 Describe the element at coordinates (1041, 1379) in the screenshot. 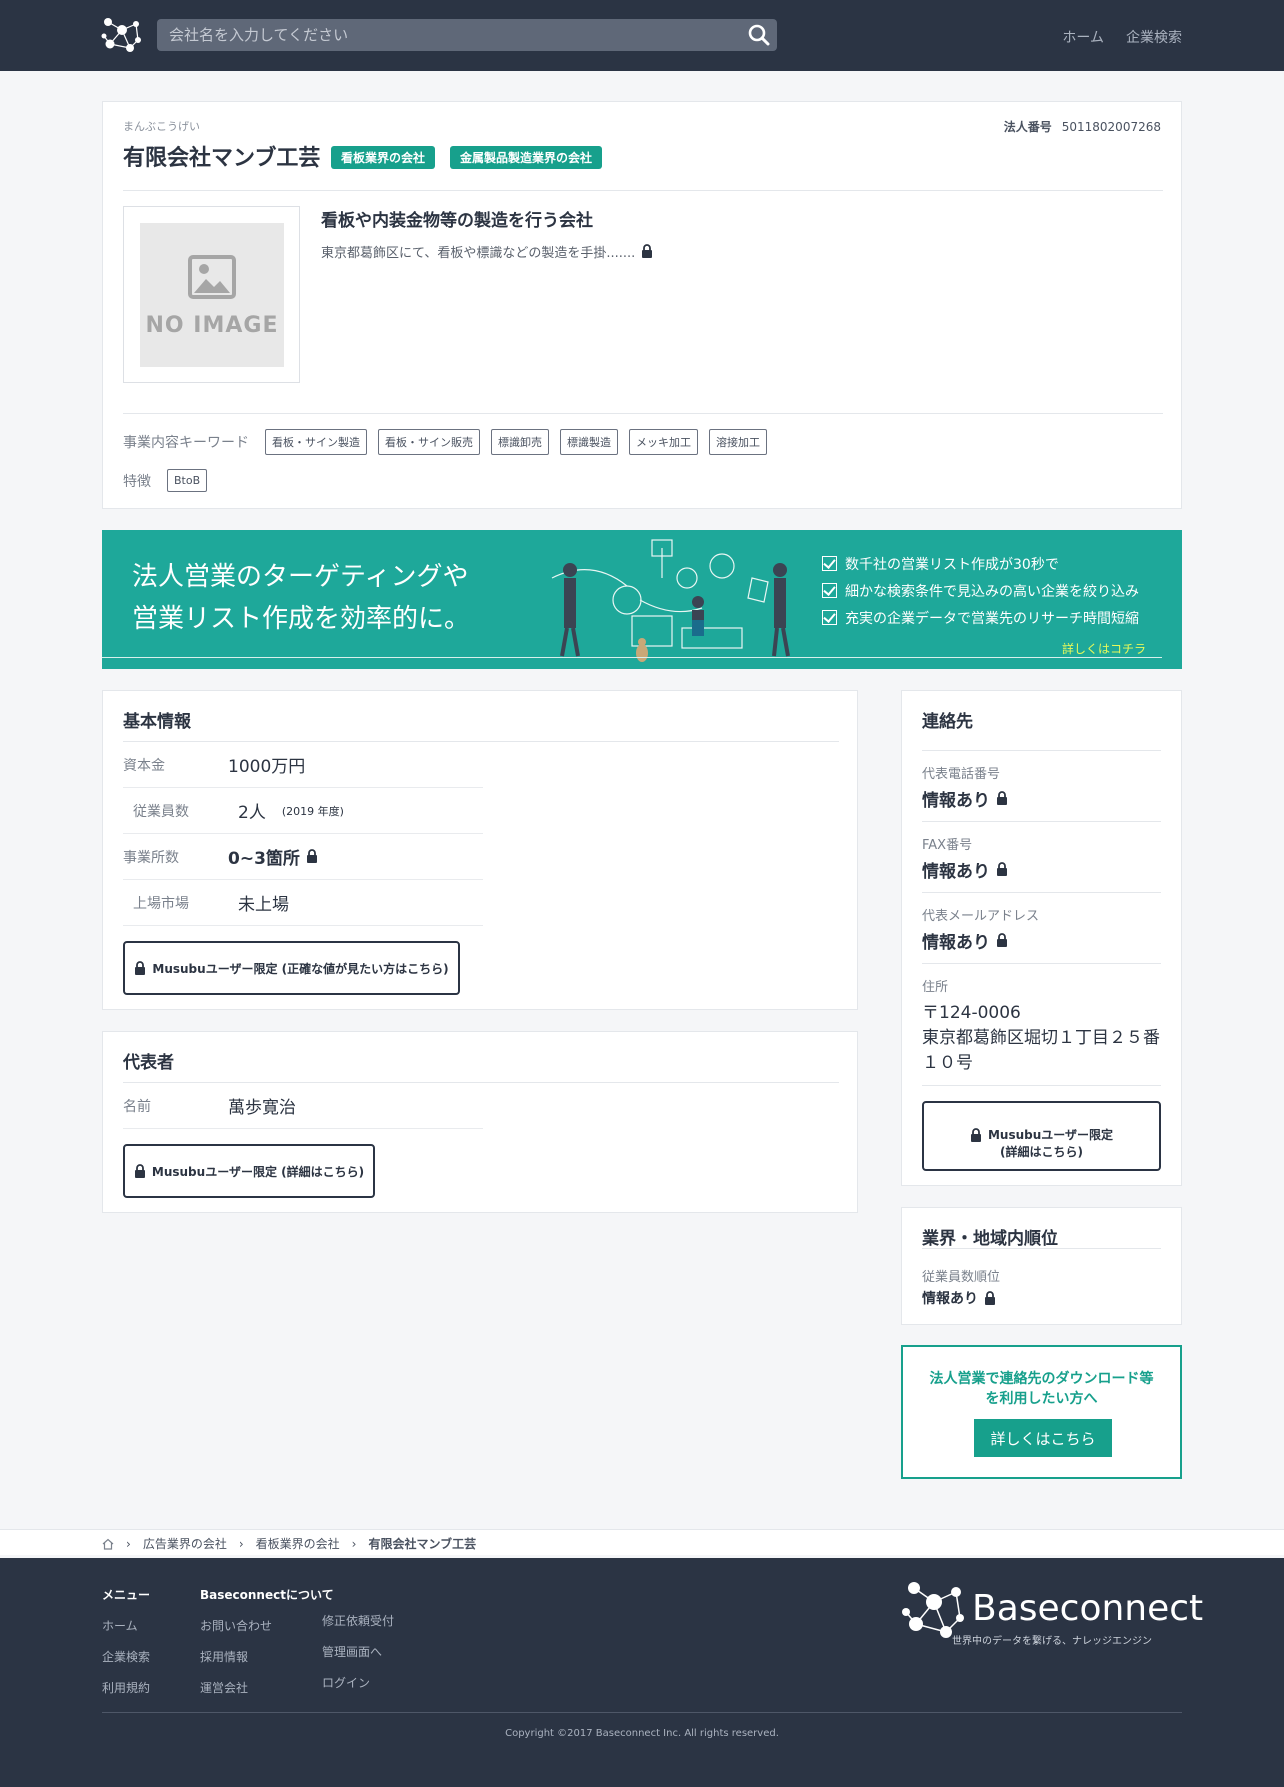

I see `cta-text-line: 法人営業で連絡先のダウンロード等` at that location.